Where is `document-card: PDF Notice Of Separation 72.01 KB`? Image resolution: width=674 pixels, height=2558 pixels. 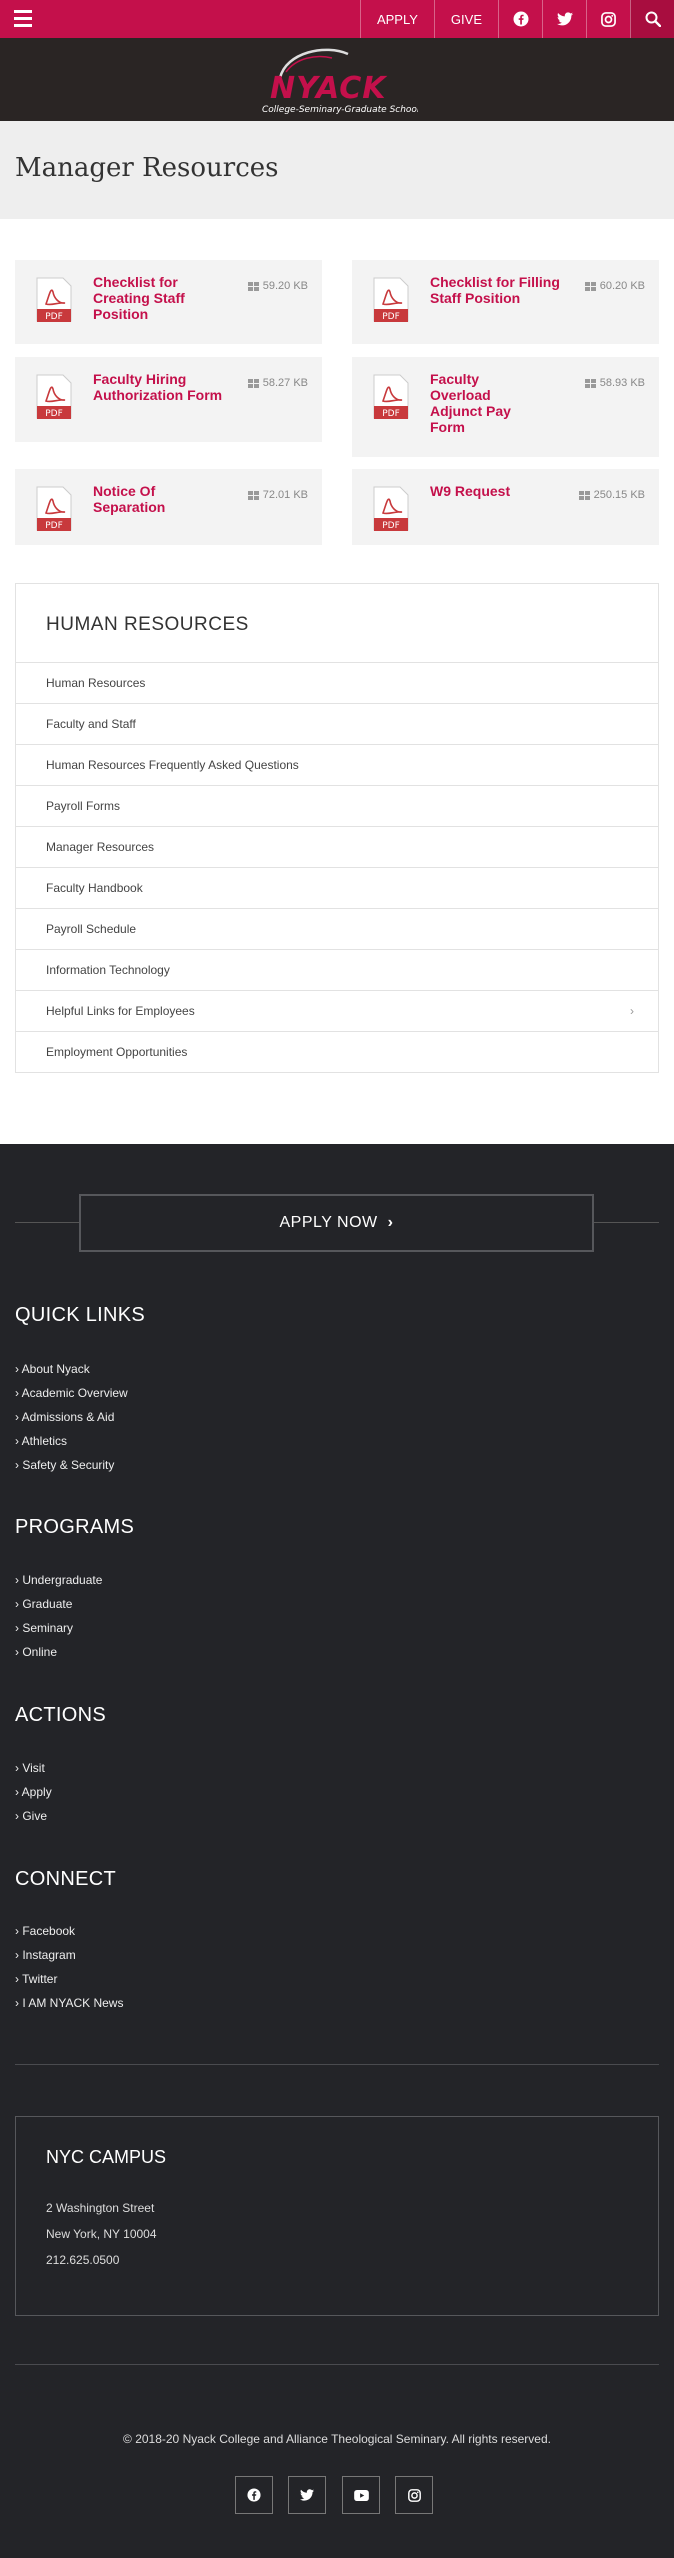
document-card: PDF Notice Of Separation 72.01 KB is located at coordinates (168, 507).